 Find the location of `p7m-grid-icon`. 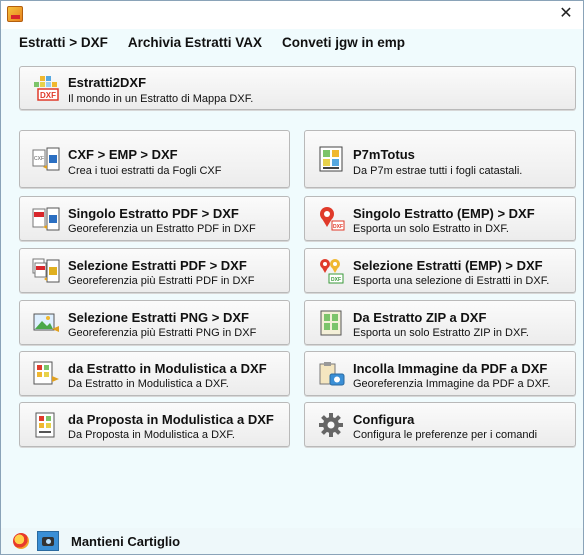

p7m-grid-icon is located at coordinates (331, 159).